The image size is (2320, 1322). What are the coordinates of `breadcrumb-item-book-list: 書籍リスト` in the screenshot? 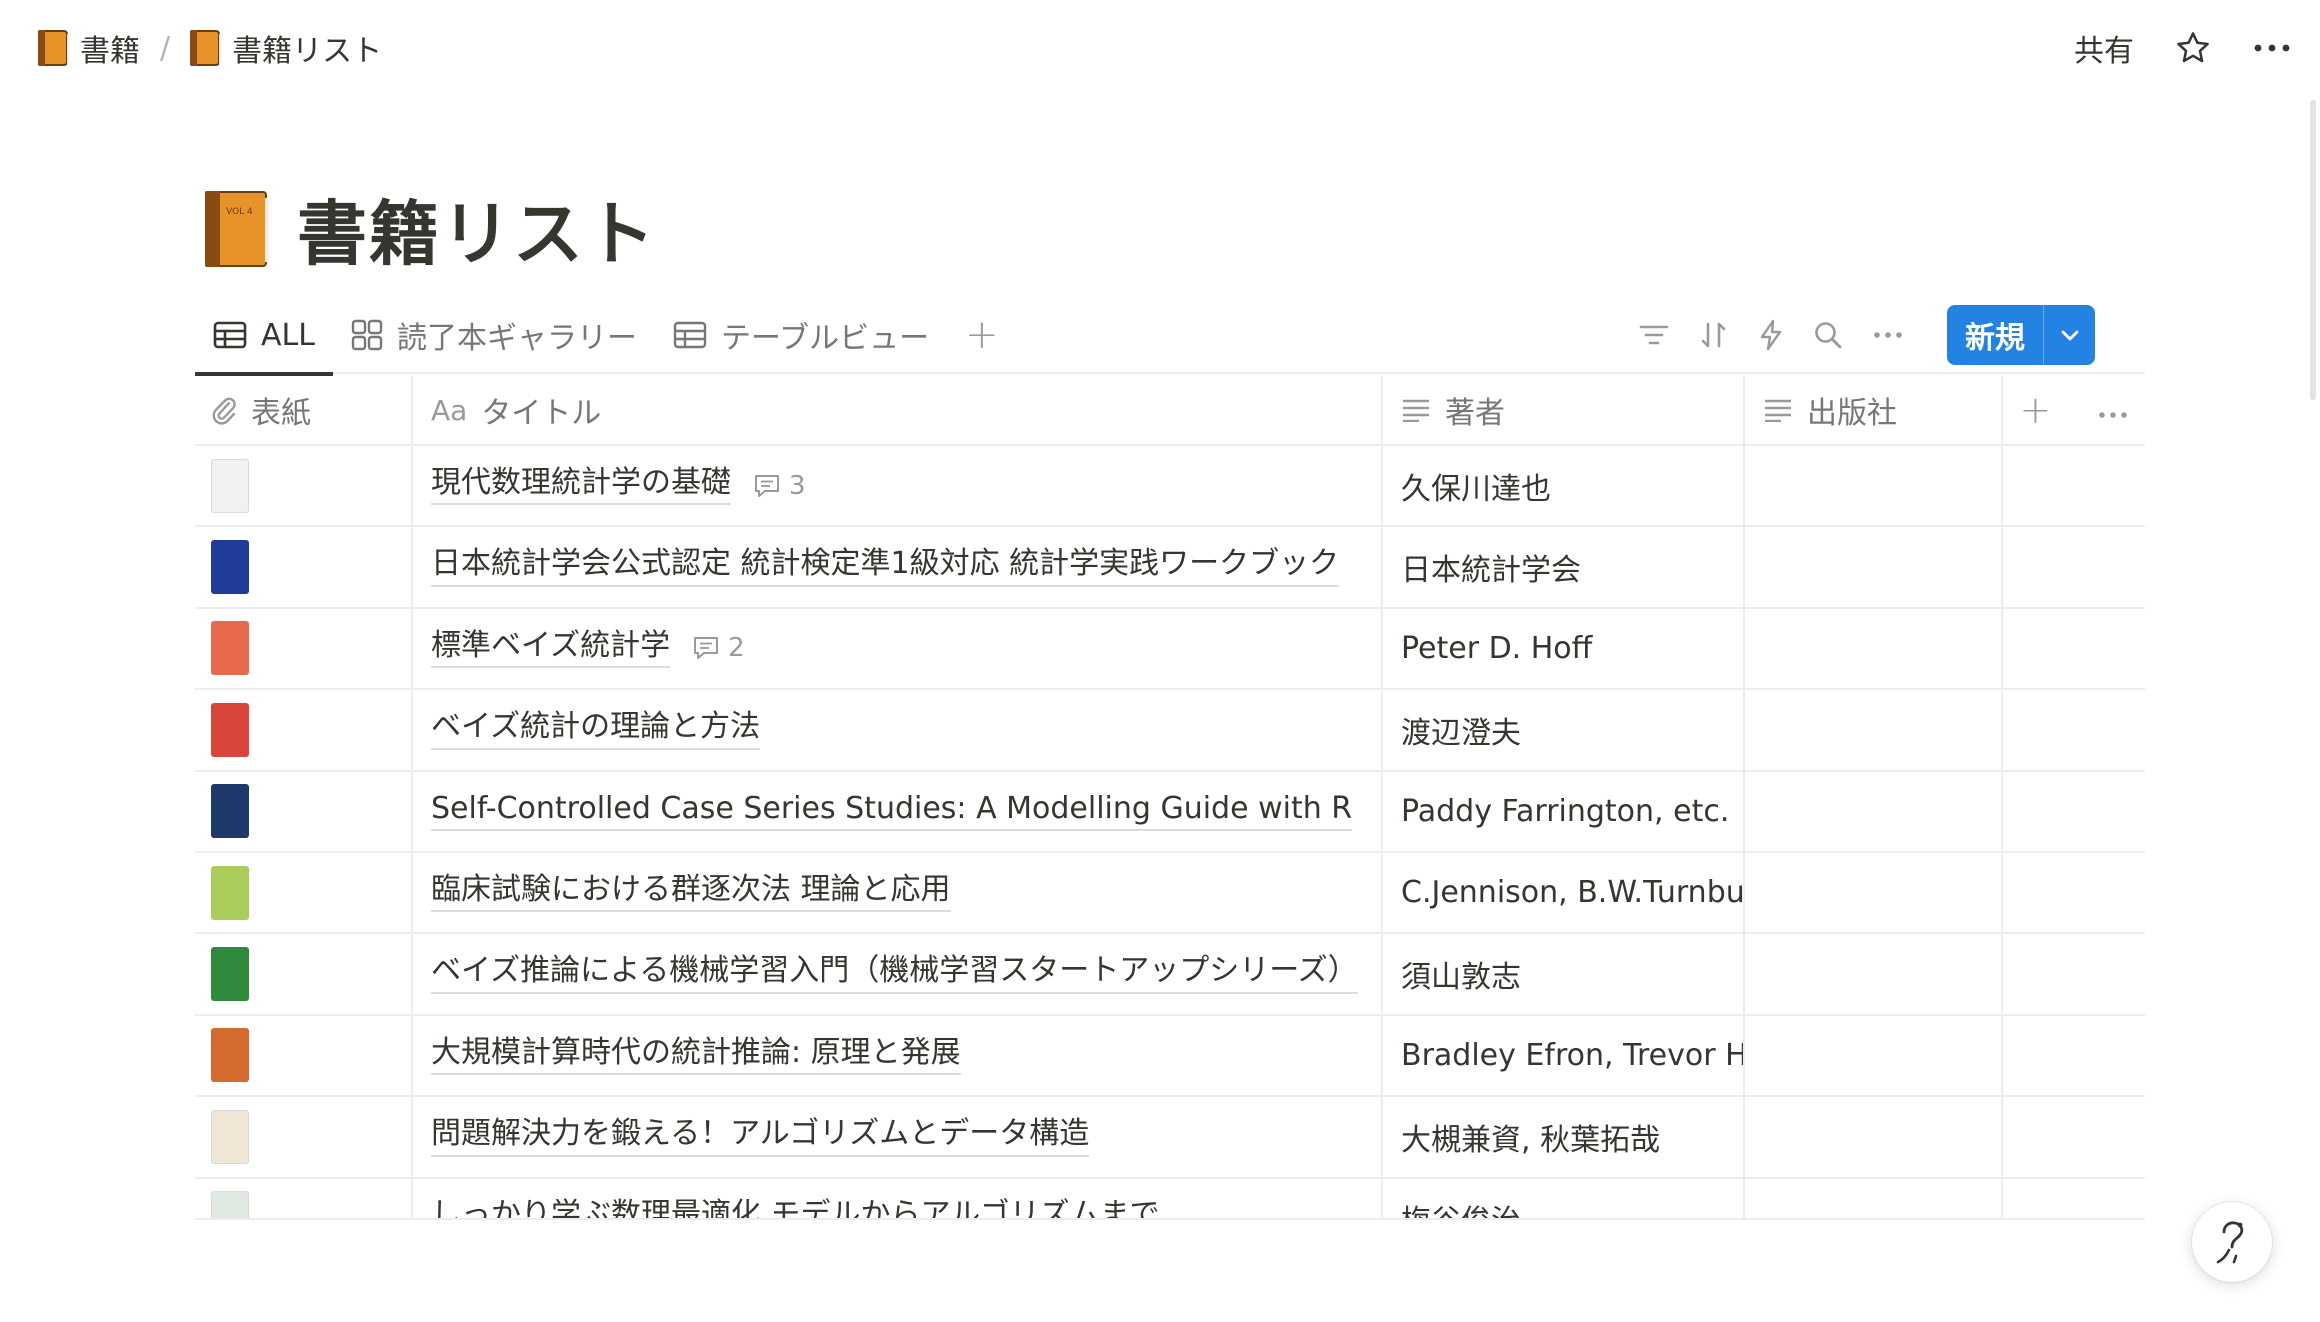 It's located at (286, 48).